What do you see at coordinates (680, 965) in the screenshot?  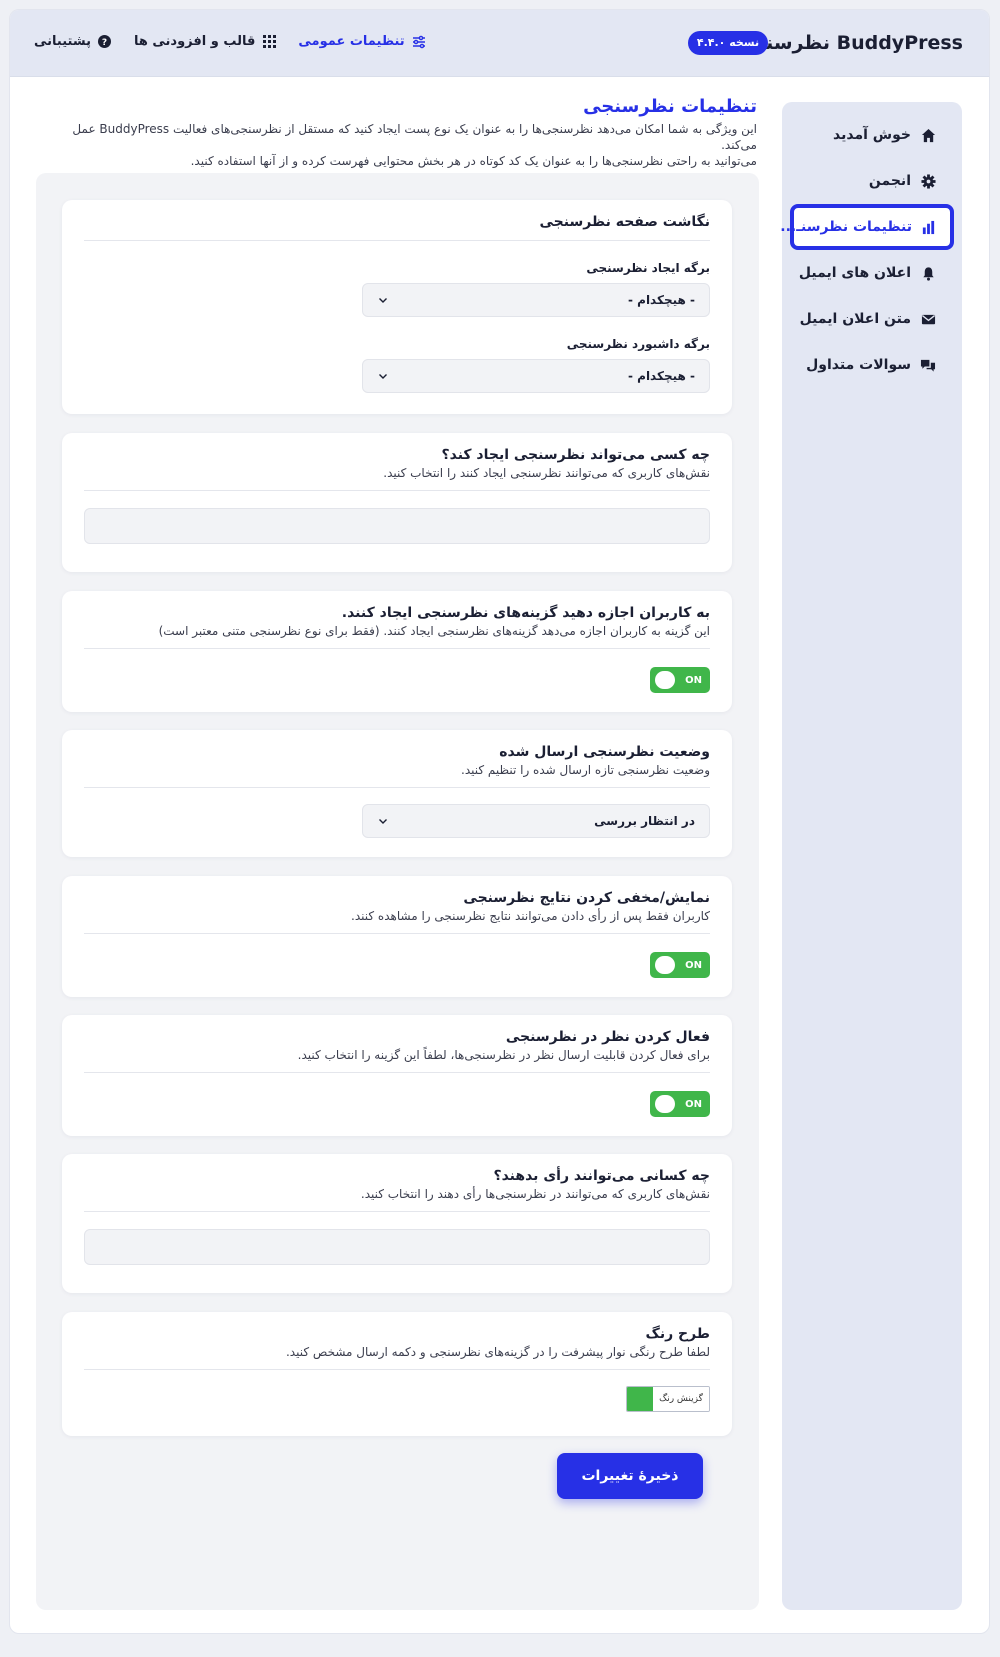 I see `show-results-toggle: ON` at bounding box center [680, 965].